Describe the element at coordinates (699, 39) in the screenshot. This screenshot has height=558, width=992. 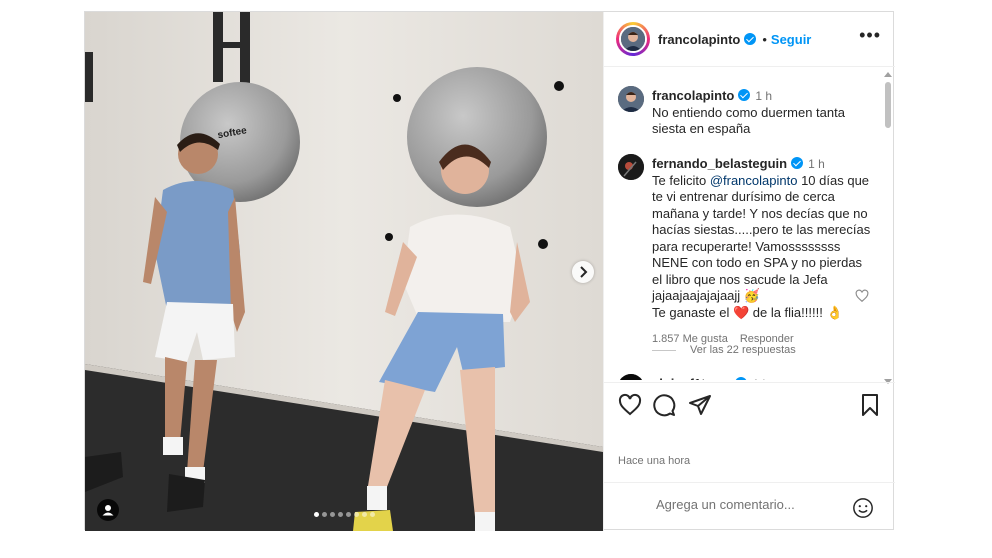
I see `author-username: francolapinto` at that location.